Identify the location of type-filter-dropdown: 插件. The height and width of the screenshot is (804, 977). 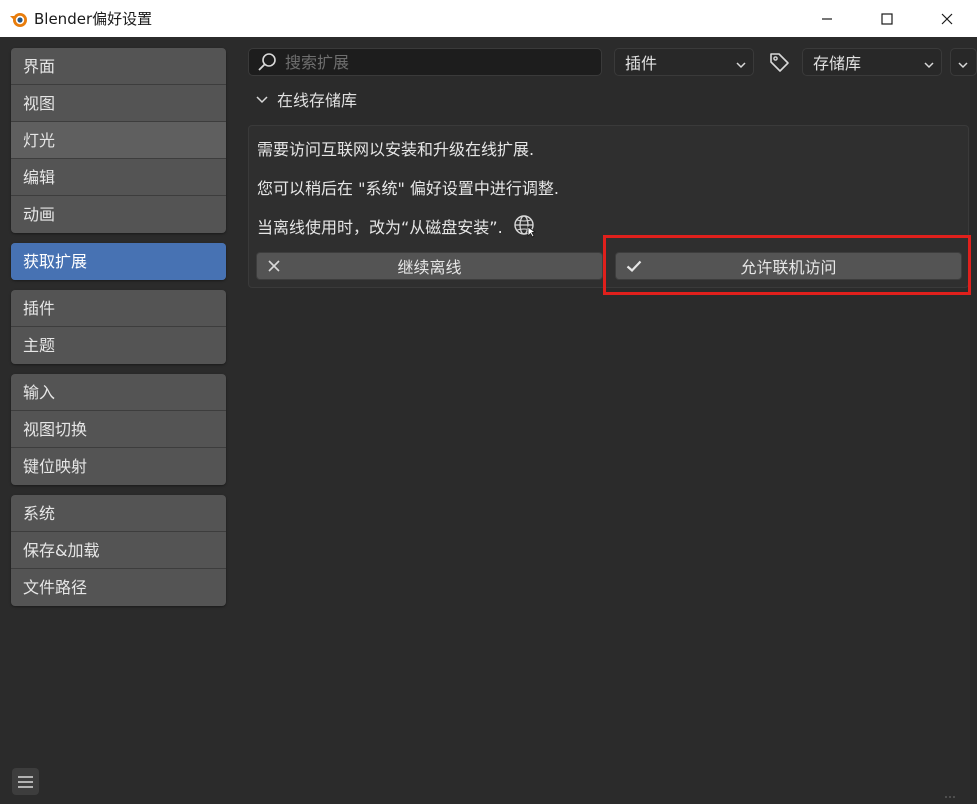
(684, 62).